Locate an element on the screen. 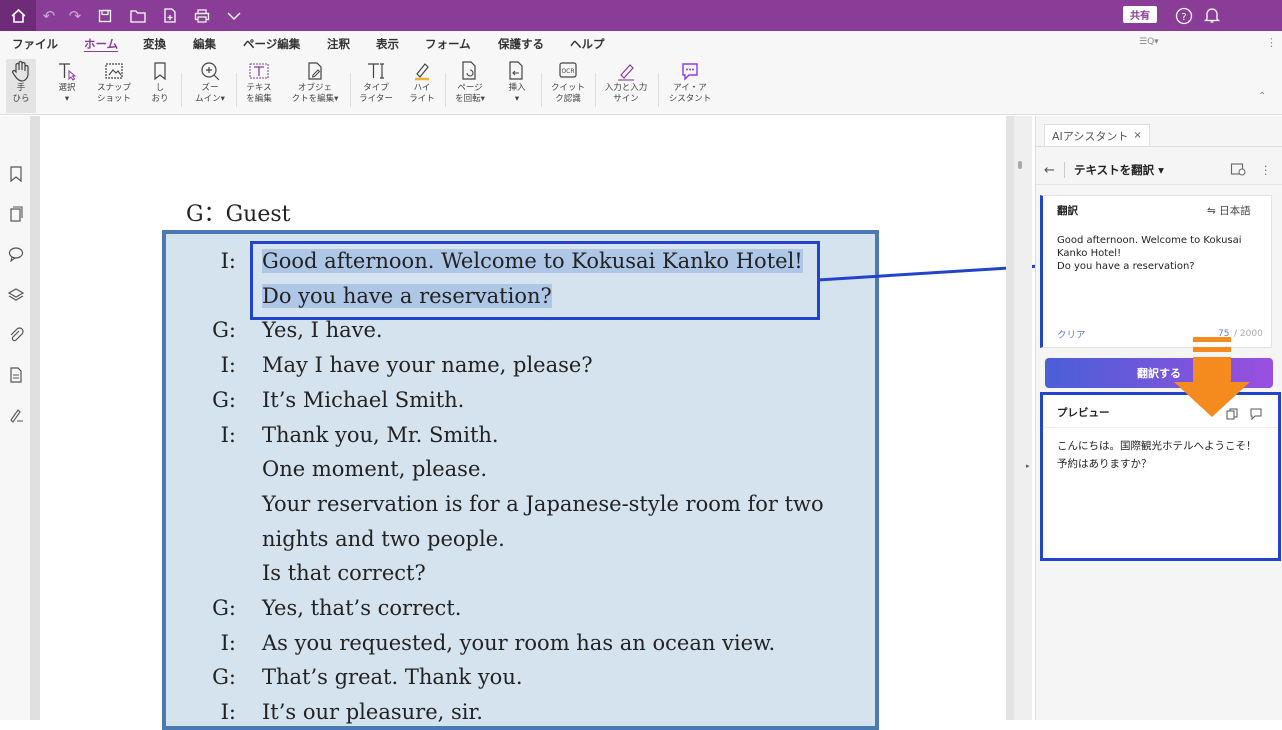  bookmark-button: し おり is located at coordinates (160, 82).